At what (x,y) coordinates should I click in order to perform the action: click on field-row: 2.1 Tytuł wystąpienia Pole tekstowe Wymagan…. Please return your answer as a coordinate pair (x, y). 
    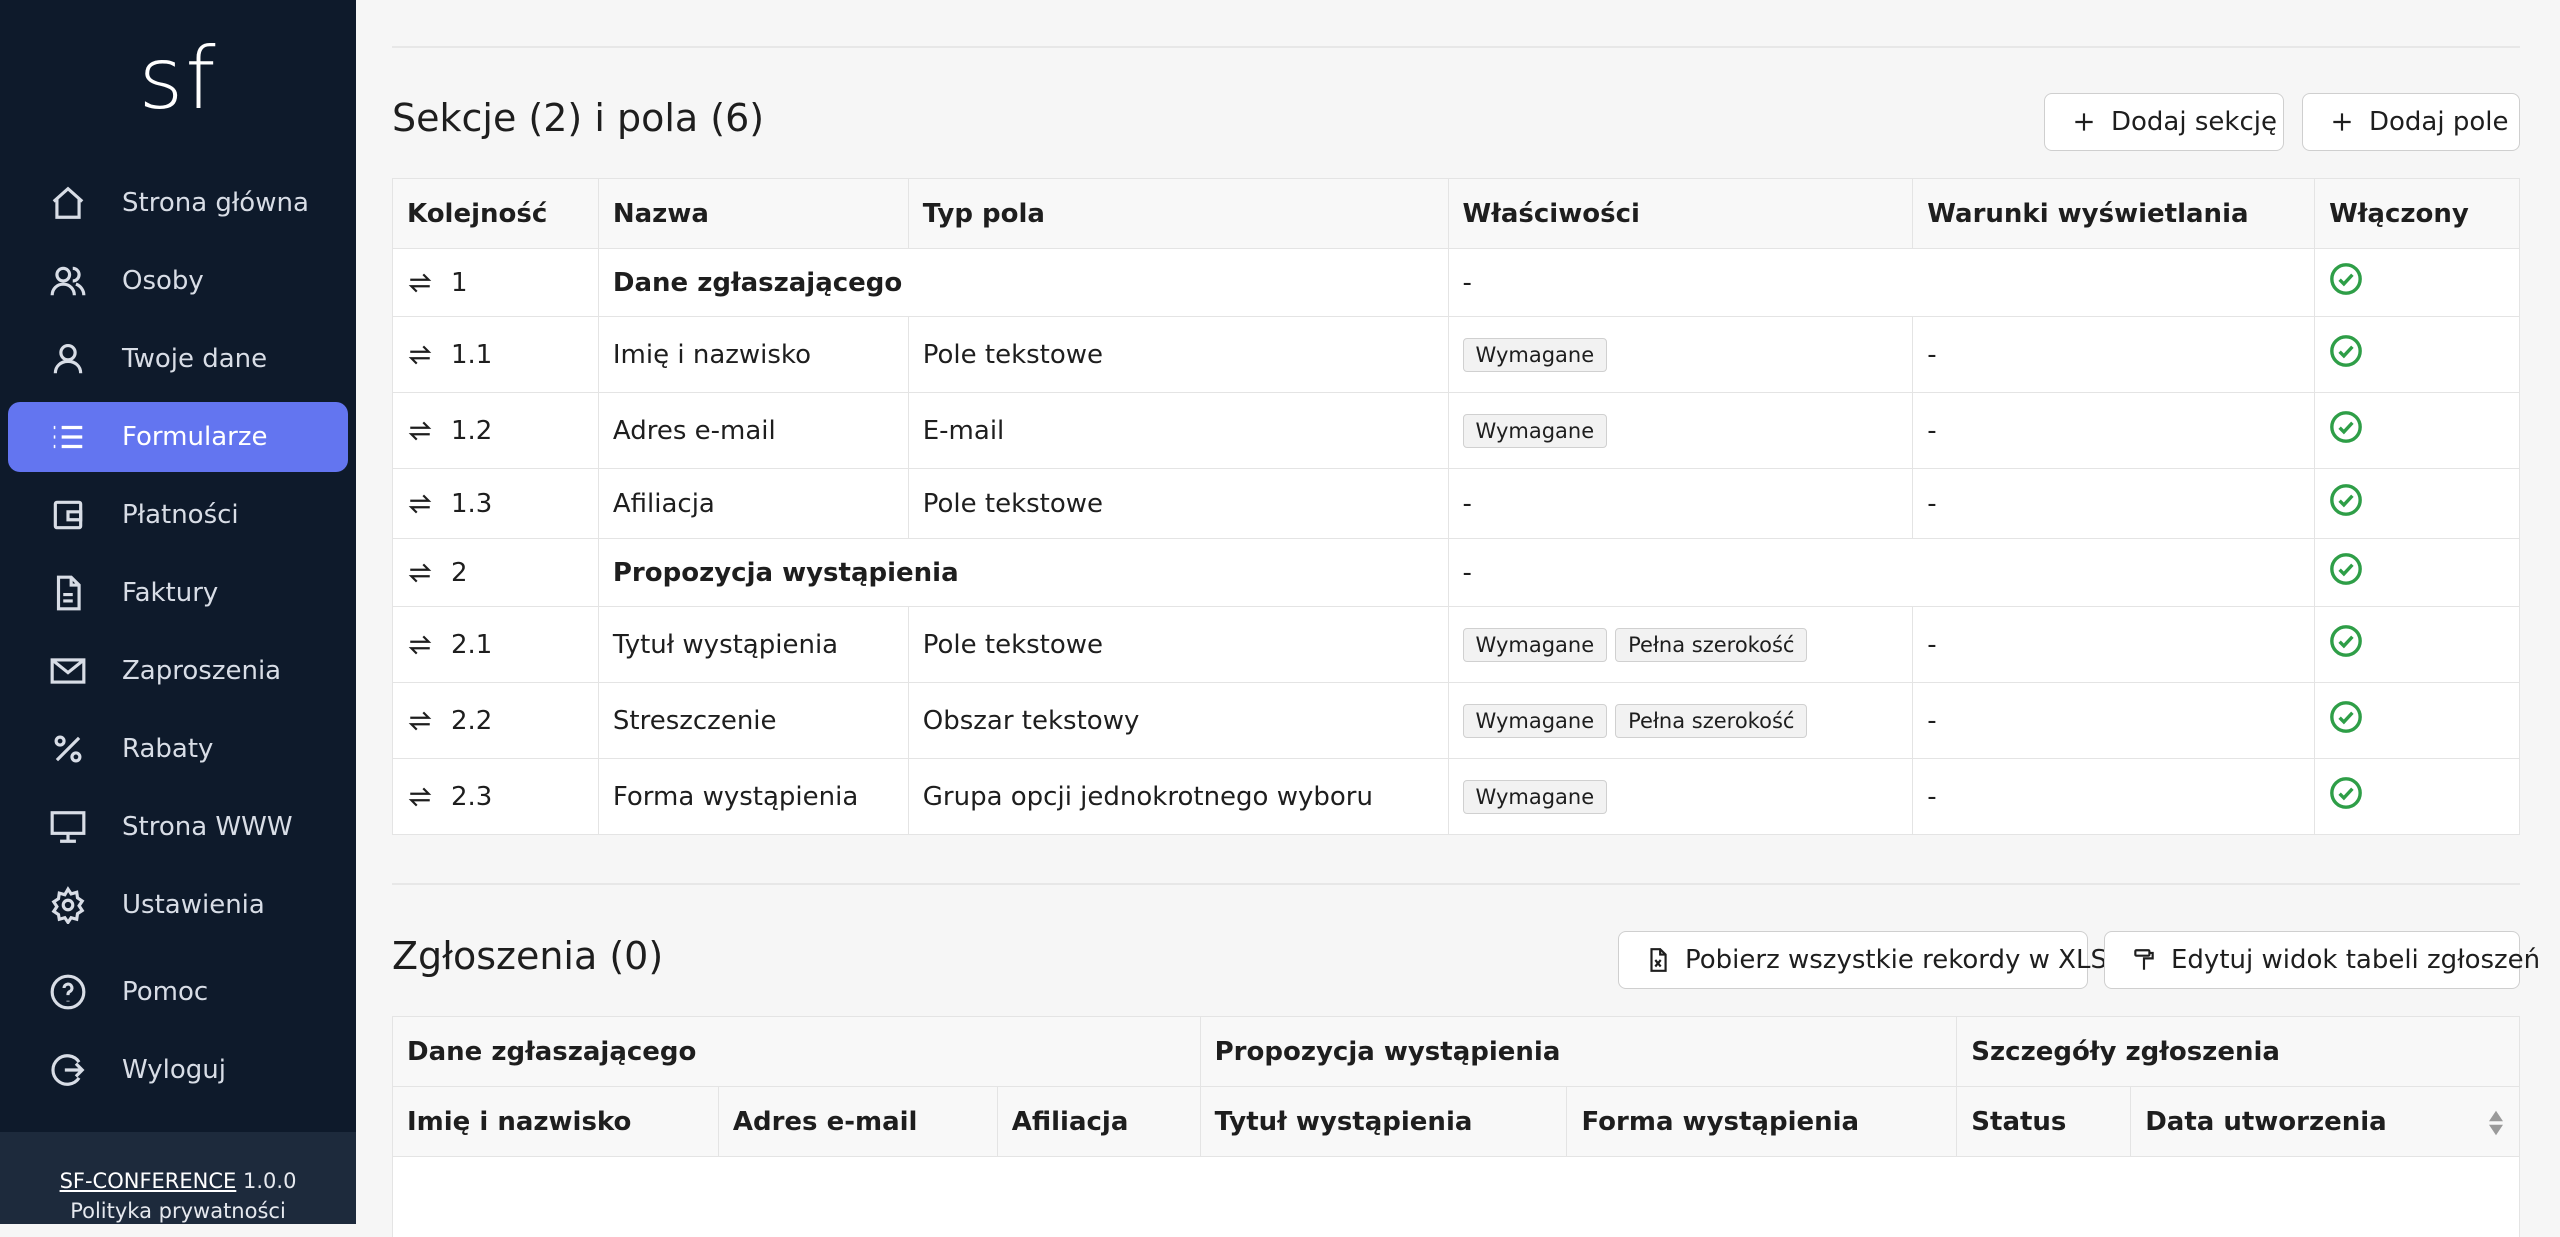
    Looking at the image, I should click on (1456, 644).